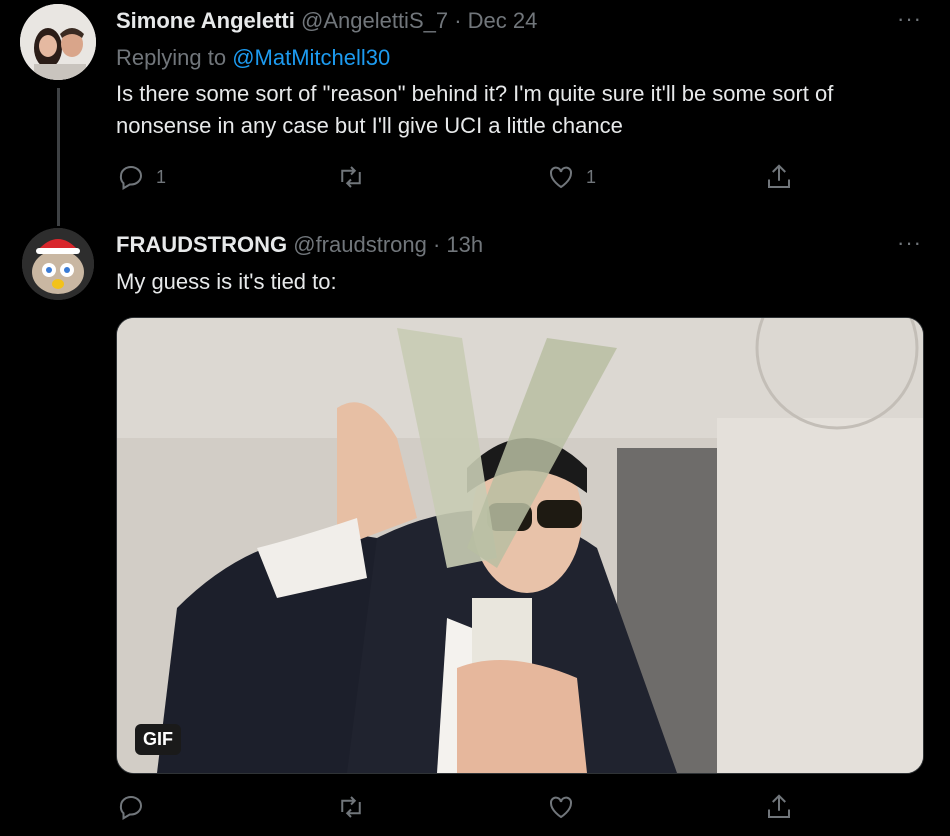  I want to click on mention-link: @MatMitchell30, so click(311, 57).